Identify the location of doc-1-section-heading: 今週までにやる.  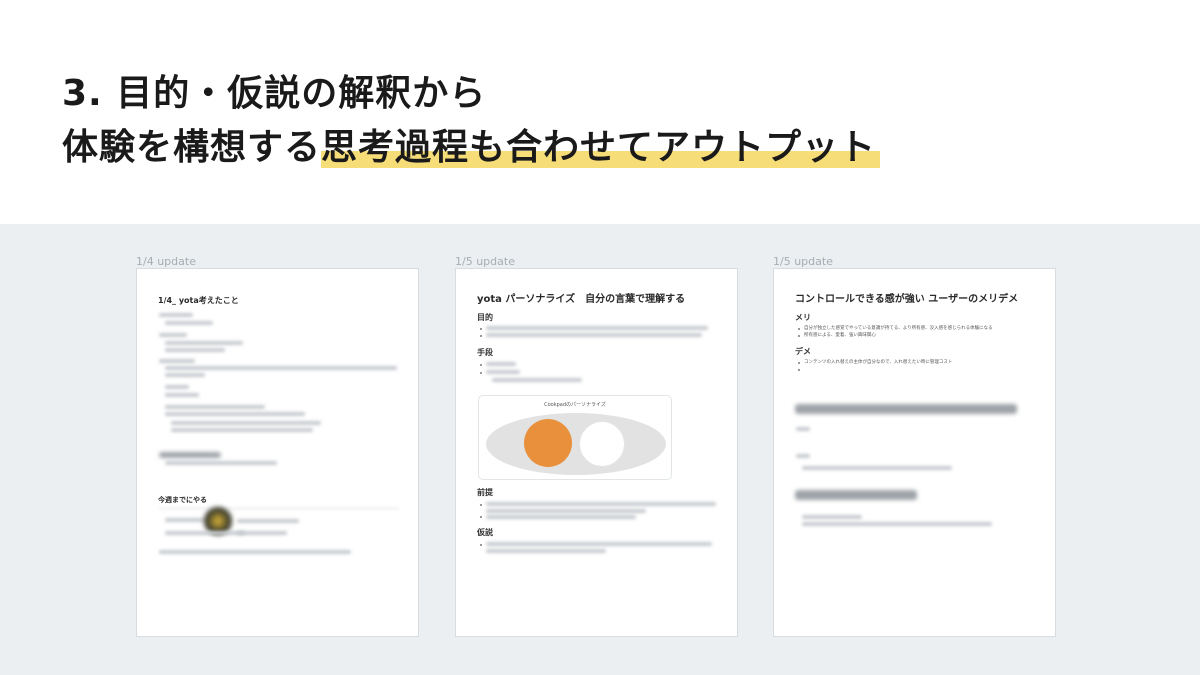
(182, 500).